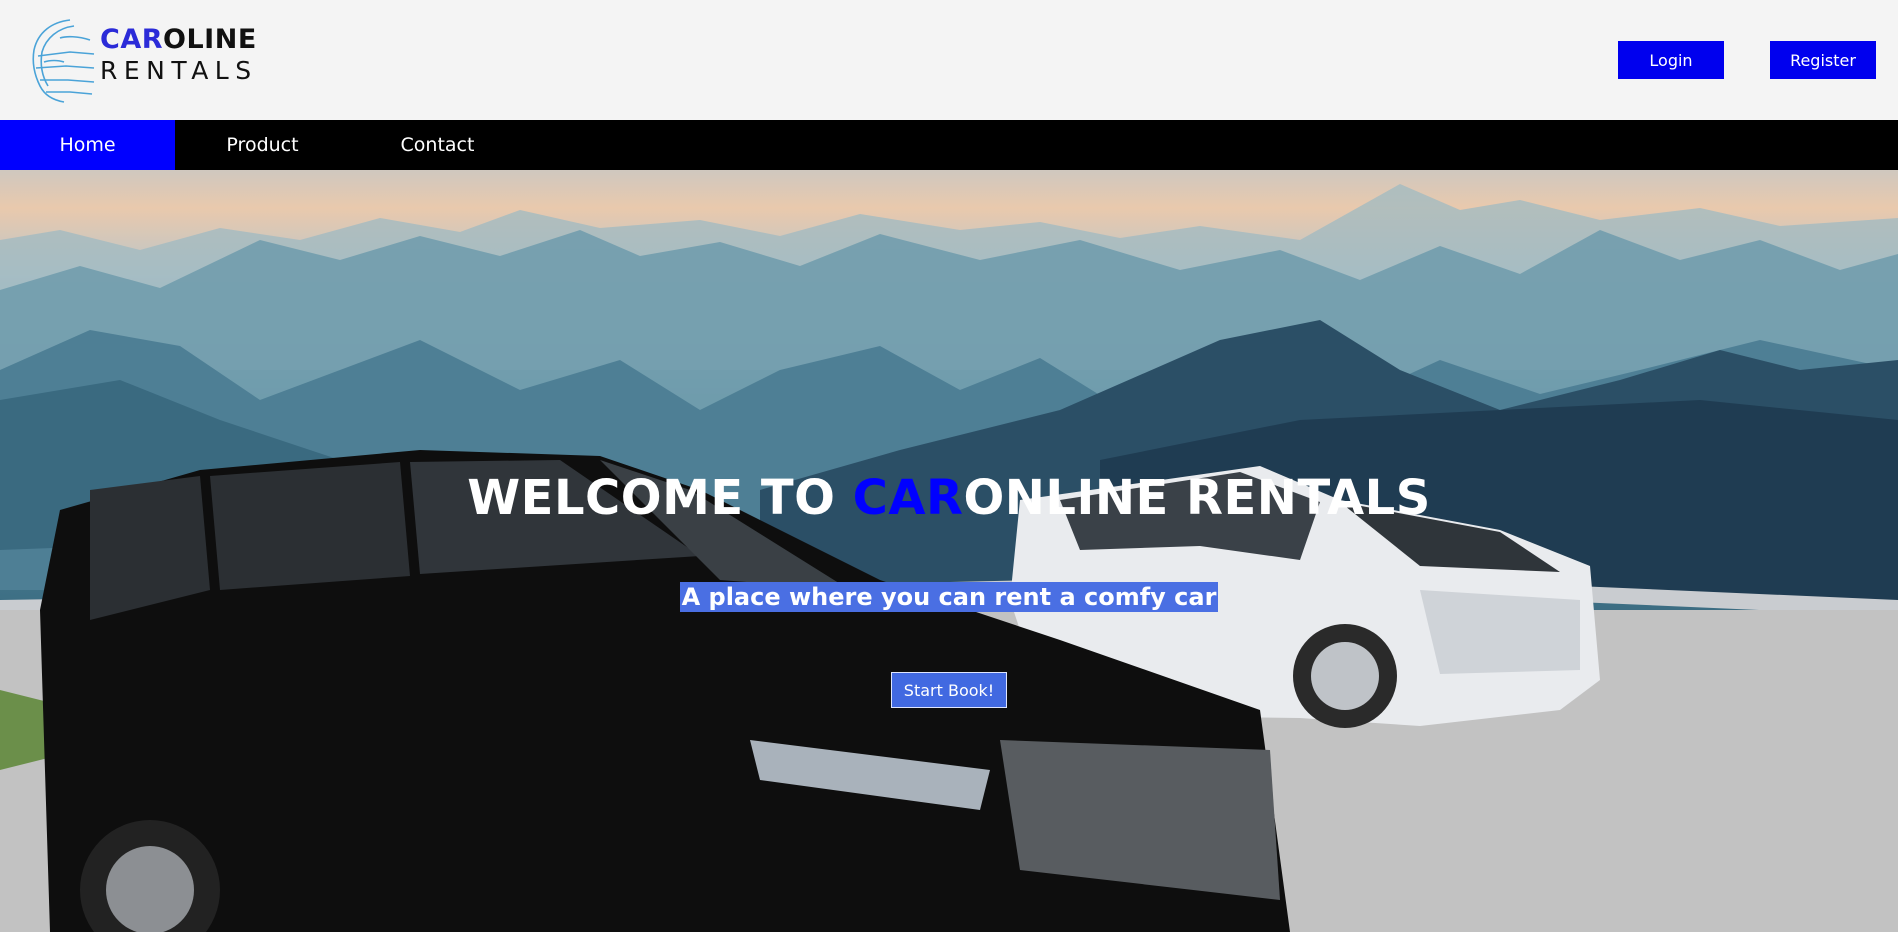 This screenshot has width=1898, height=932. What do you see at coordinates (179, 70) in the screenshot?
I see `logo-subtext: RENTALS` at bounding box center [179, 70].